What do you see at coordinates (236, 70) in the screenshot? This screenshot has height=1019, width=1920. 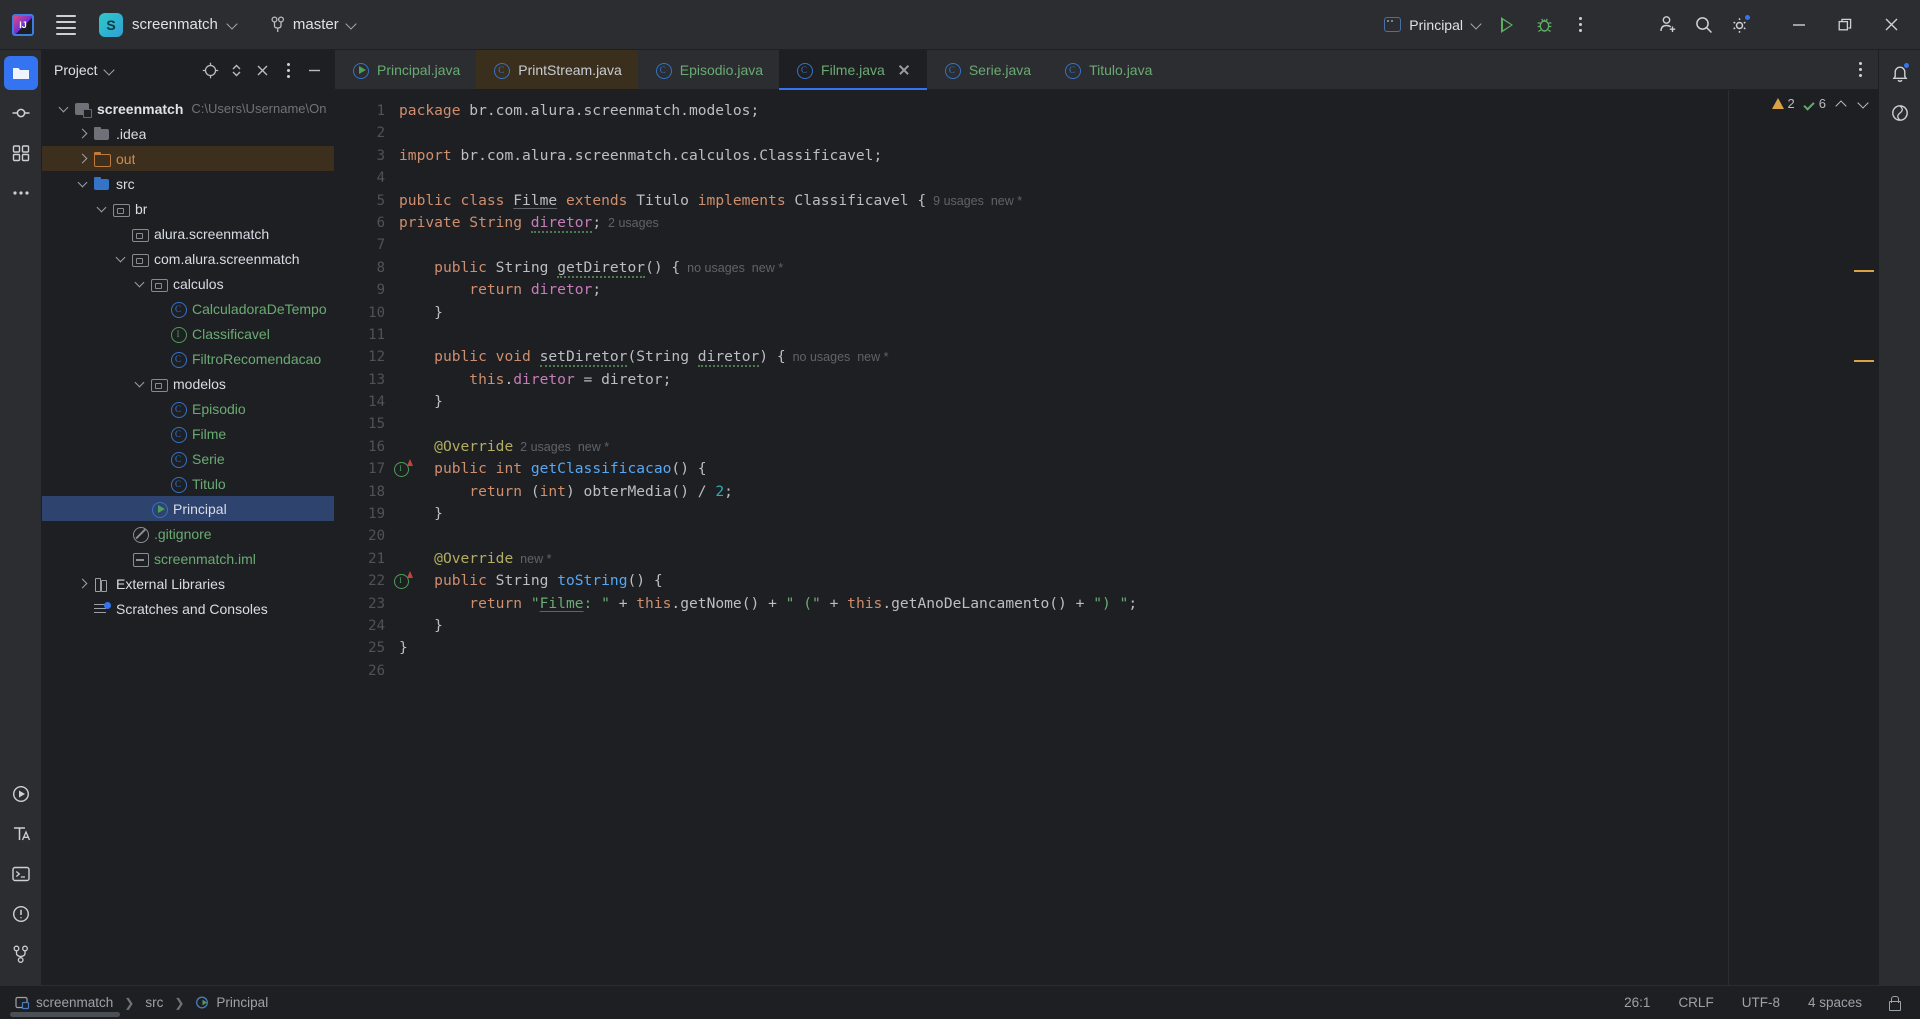 I see `expand-collapse-button` at bounding box center [236, 70].